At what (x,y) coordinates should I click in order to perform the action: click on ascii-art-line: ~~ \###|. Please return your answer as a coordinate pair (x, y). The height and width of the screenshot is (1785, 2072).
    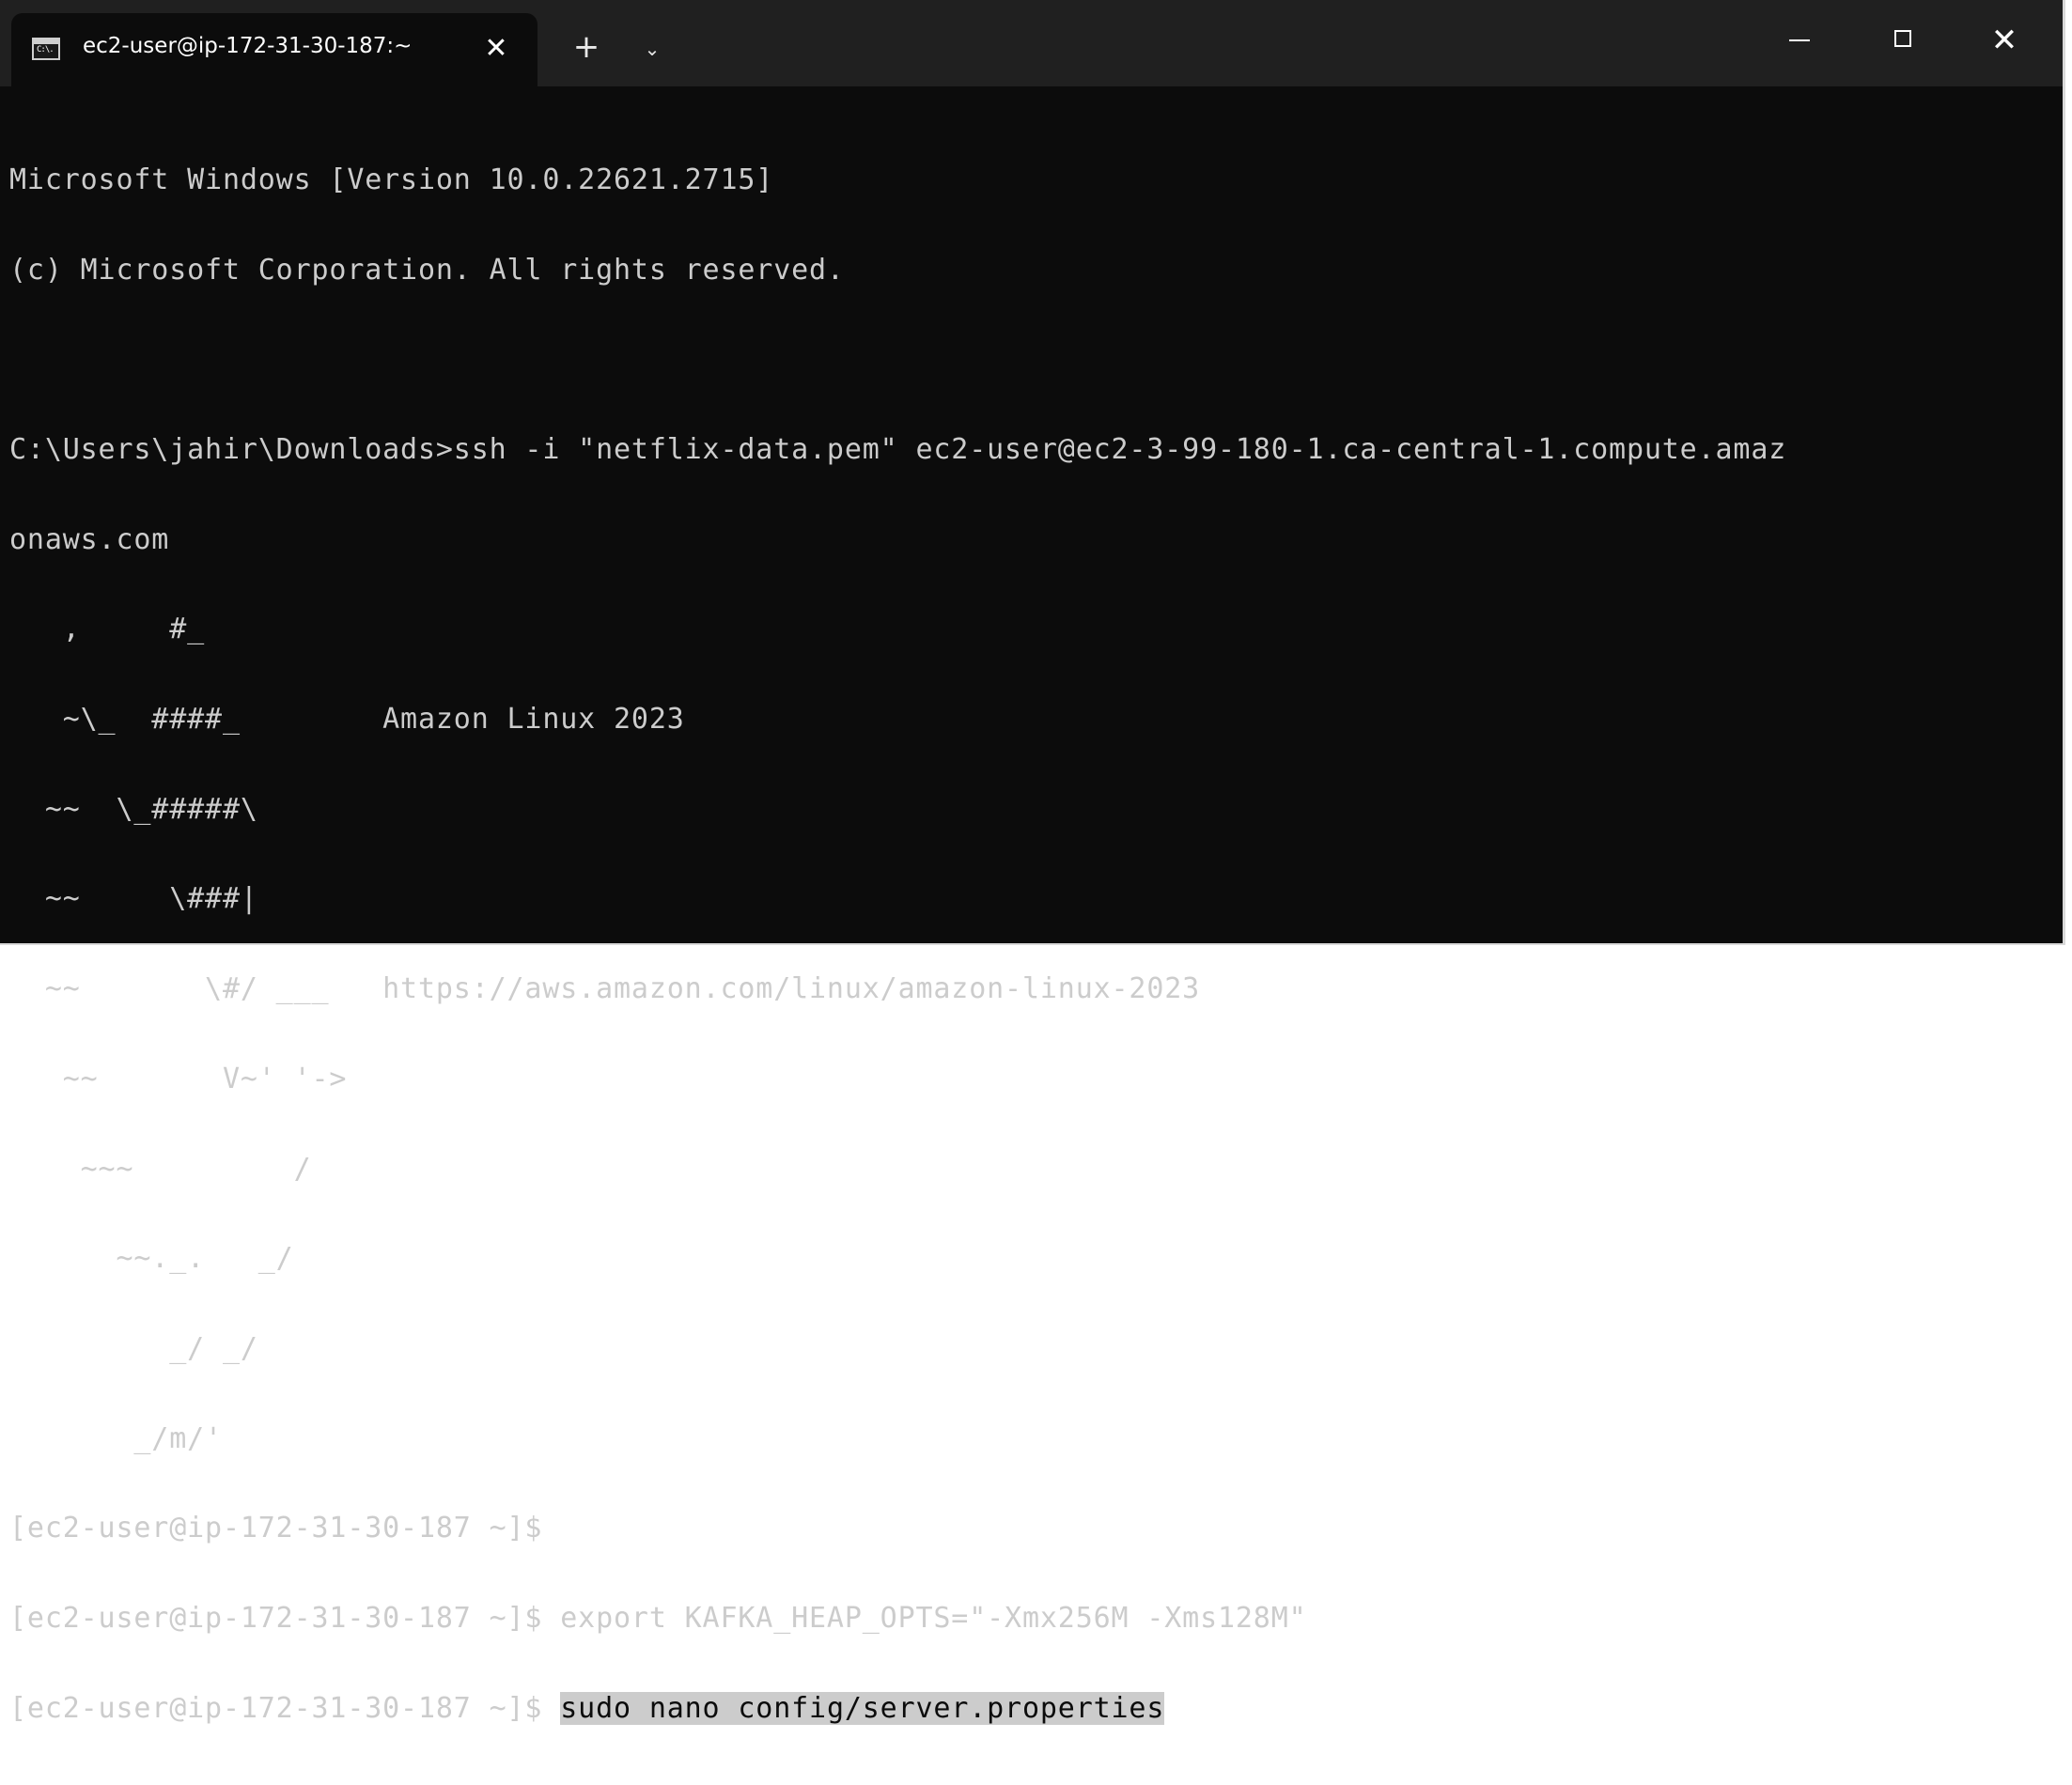
    Looking at the image, I should click on (133, 899).